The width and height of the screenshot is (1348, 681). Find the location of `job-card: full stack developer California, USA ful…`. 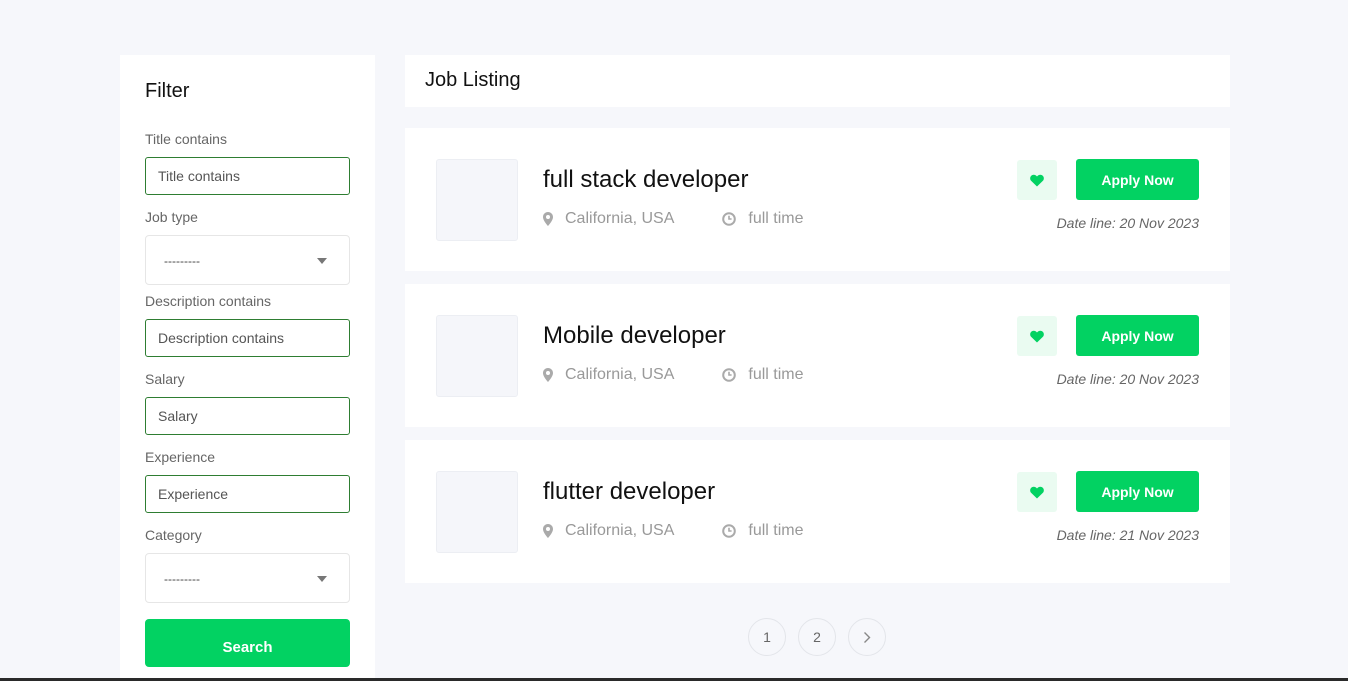

job-card: full stack developer California, USA ful… is located at coordinates (817, 199).